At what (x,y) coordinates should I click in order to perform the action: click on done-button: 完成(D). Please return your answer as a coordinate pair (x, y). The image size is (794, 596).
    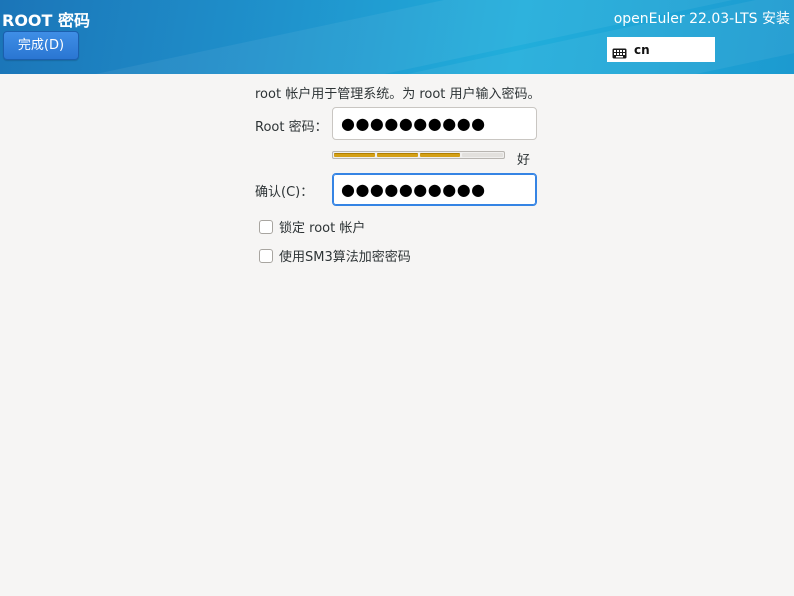
    Looking at the image, I should click on (41, 45).